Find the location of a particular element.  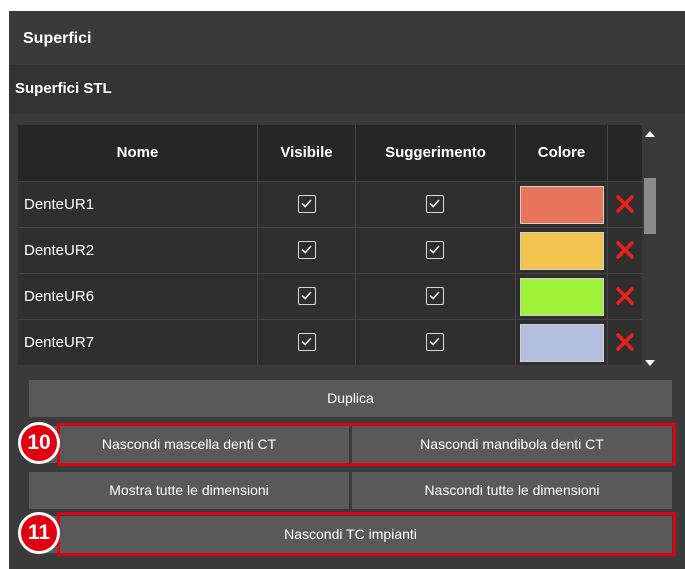

callout-badge-10: 10 is located at coordinates (39, 443).